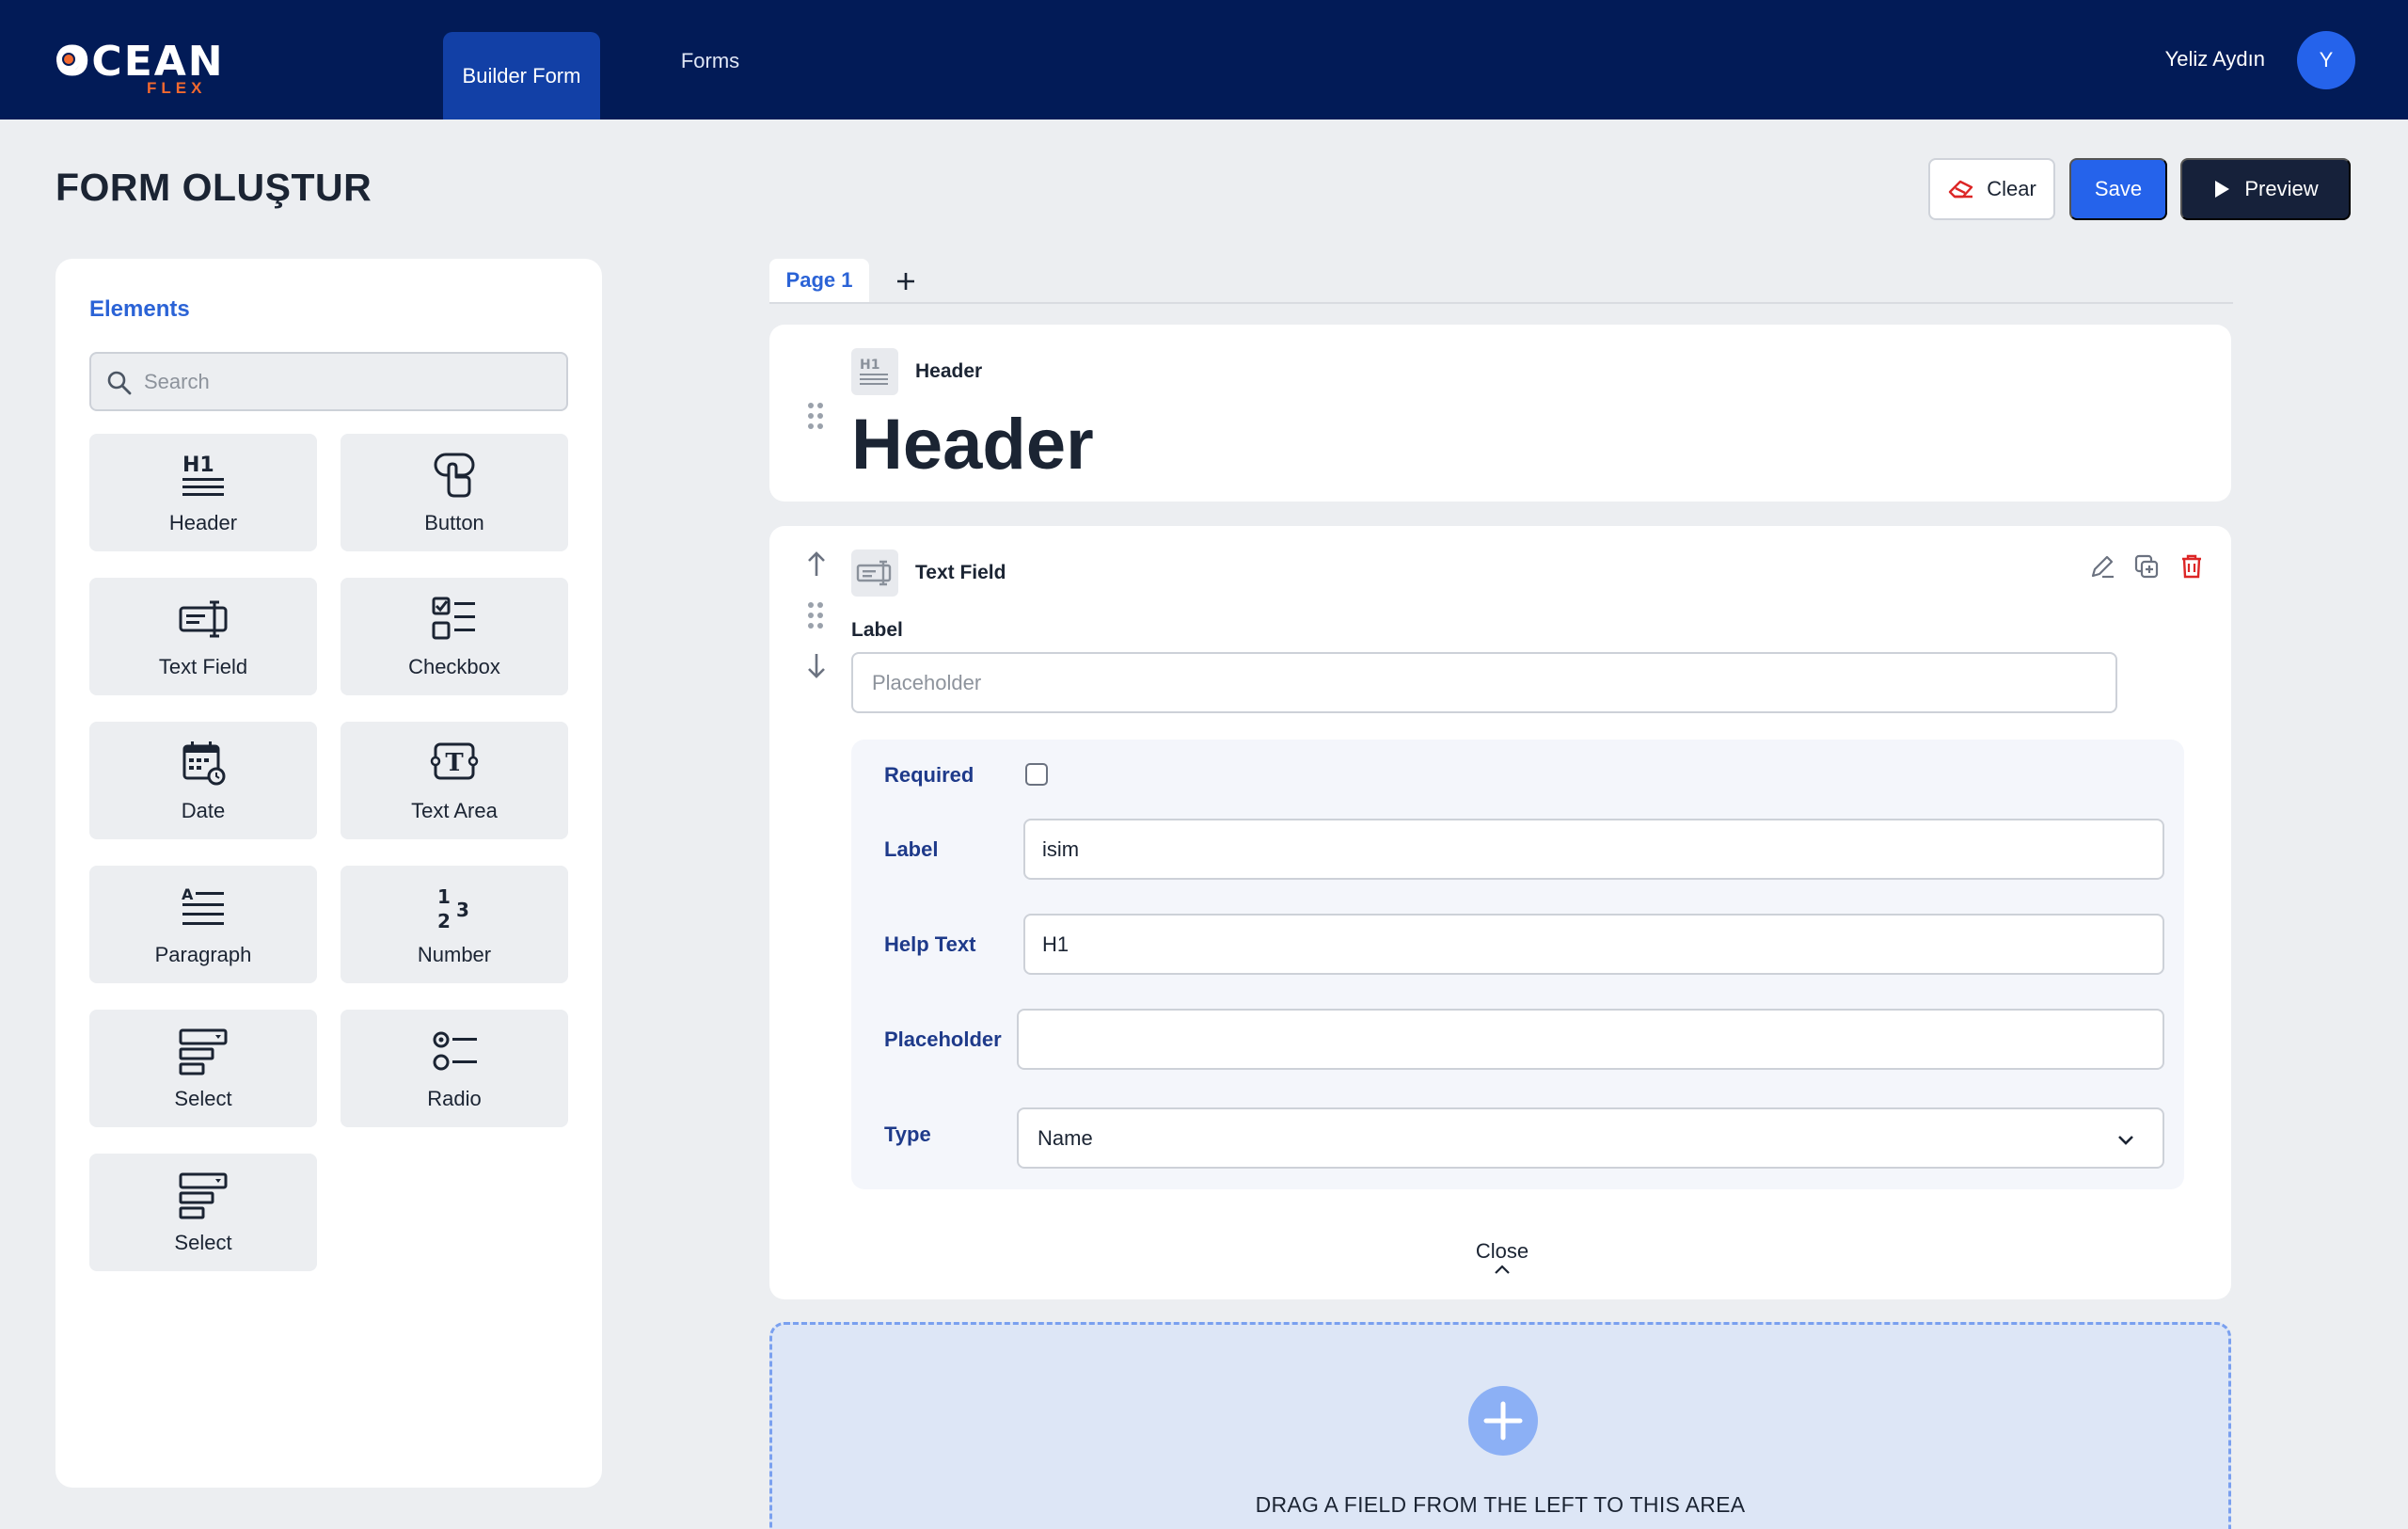 Image resolution: width=2408 pixels, height=1529 pixels. What do you see at coordinates (710, 61) in the screenshot?
I see `nav-tab-forms: Forms` at bounding box center [710, 61].